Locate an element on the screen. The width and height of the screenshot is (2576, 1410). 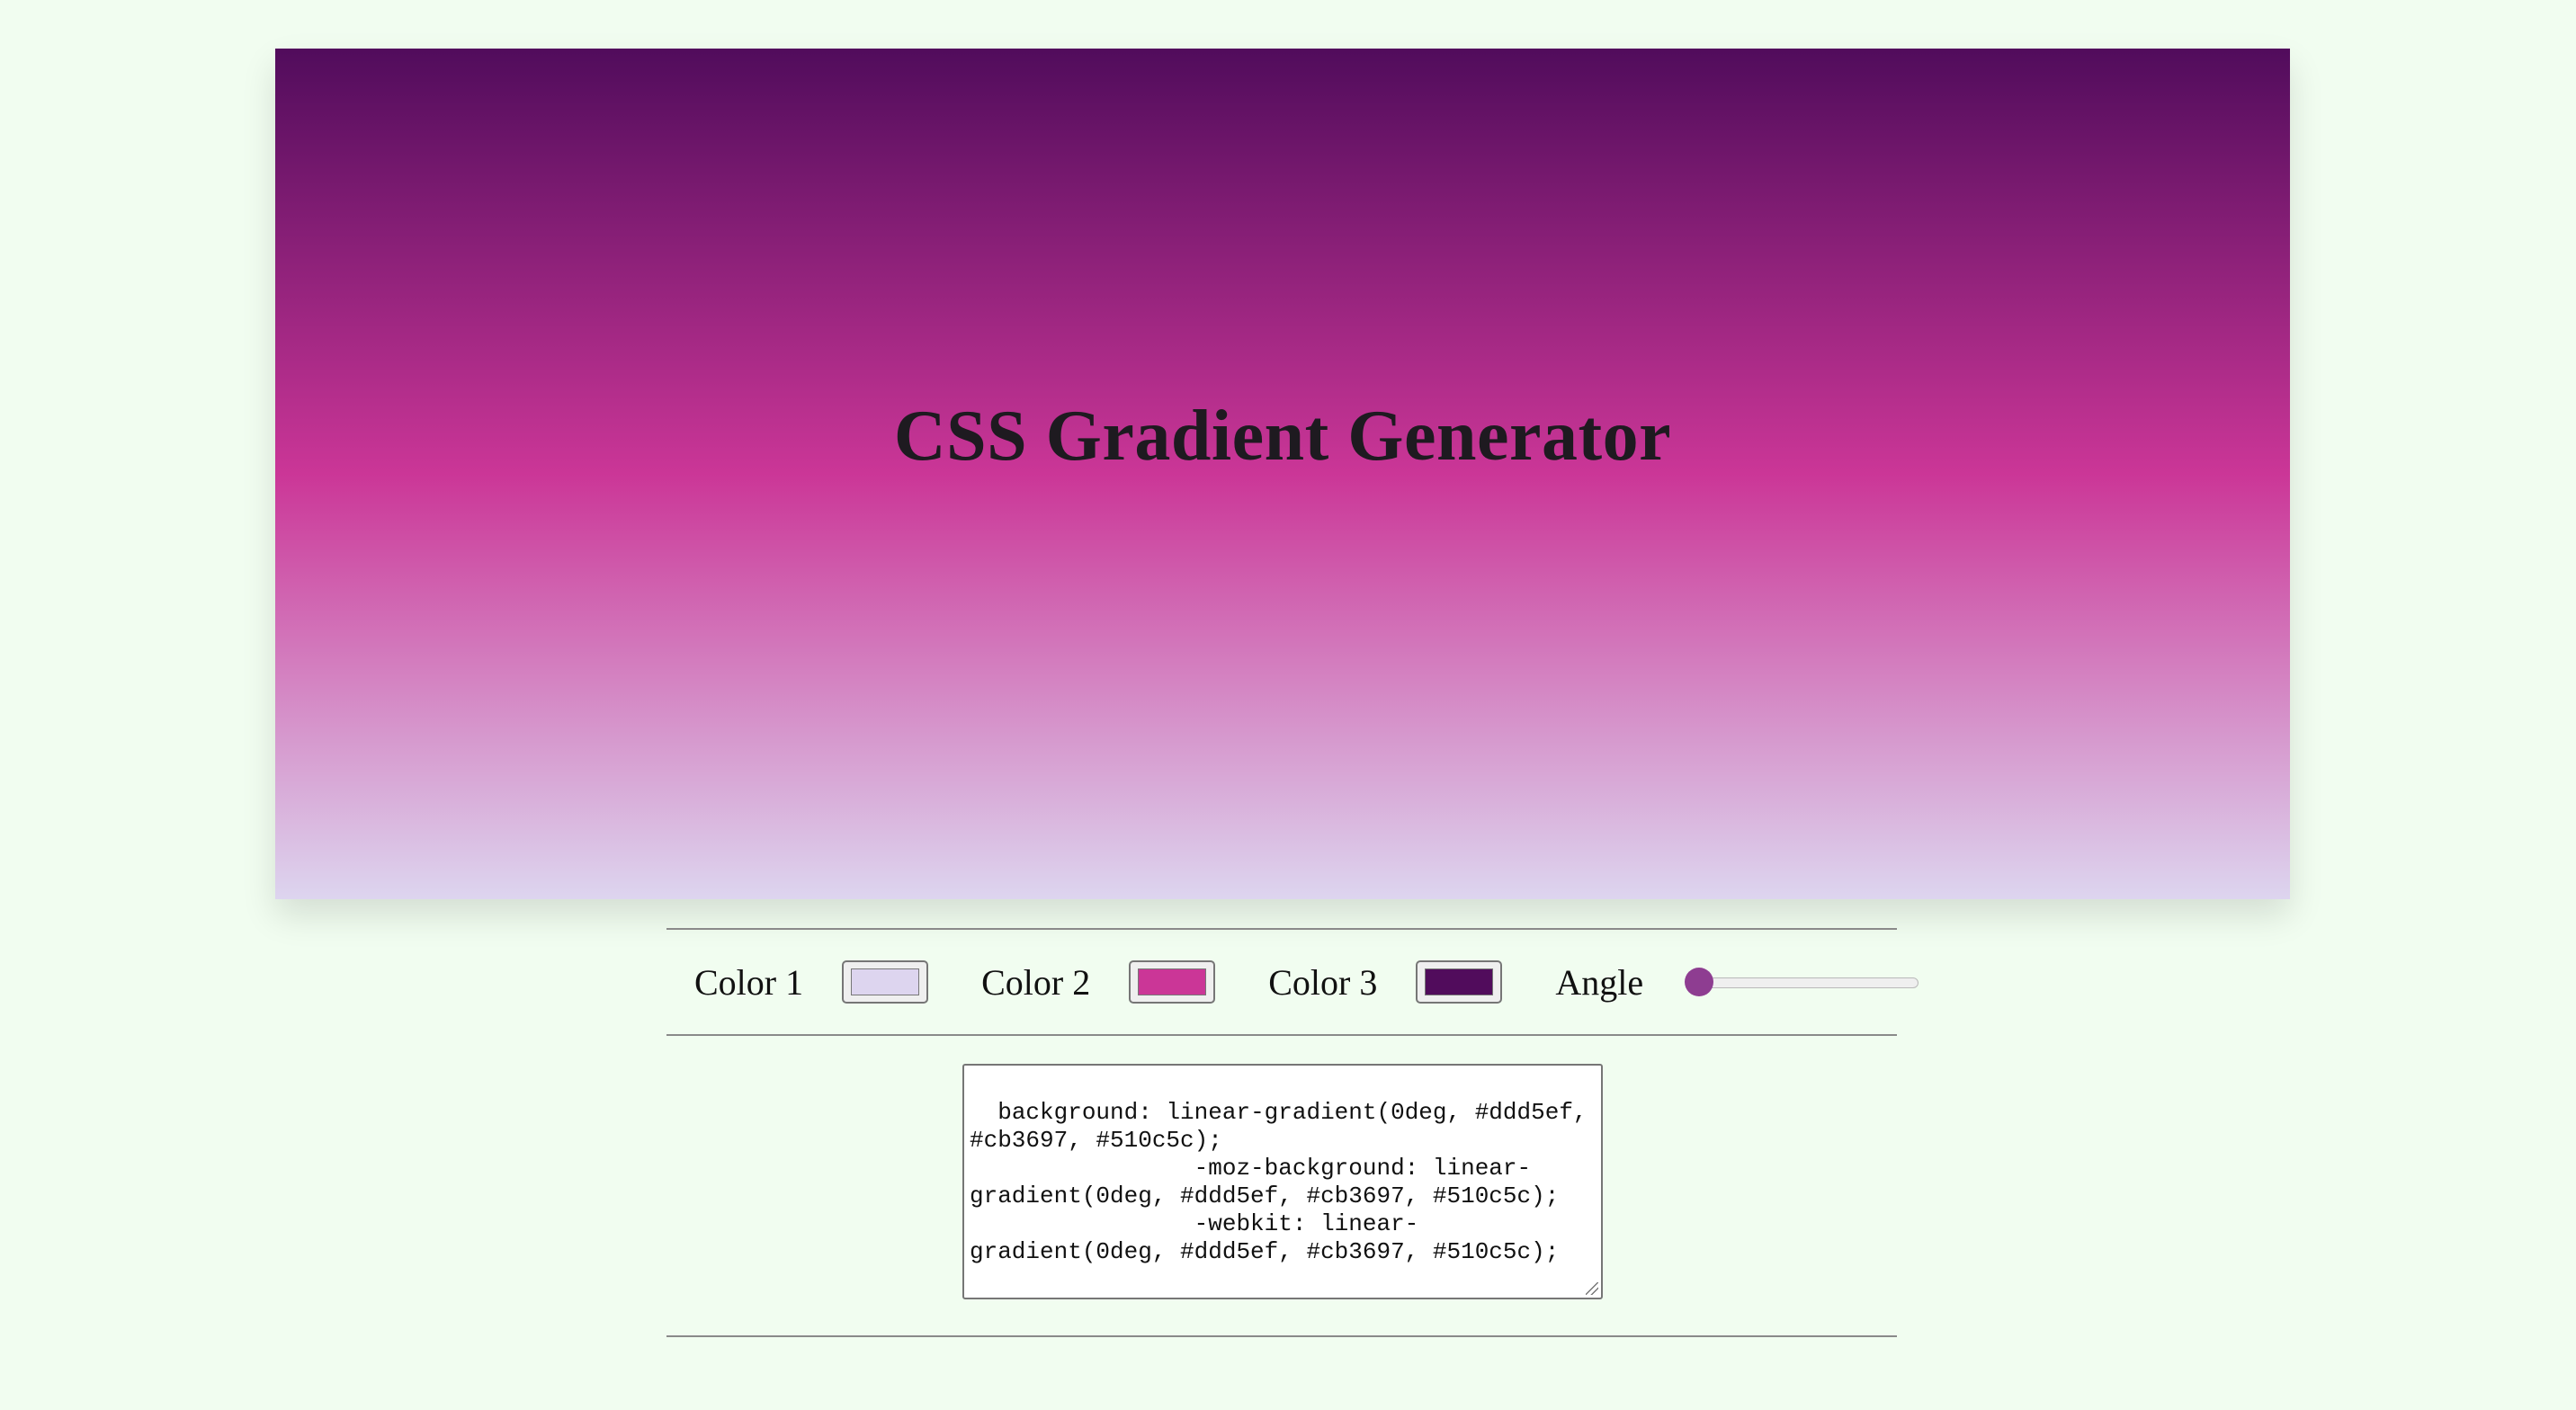
color3-swatch is located at coordinates (1459, 982).